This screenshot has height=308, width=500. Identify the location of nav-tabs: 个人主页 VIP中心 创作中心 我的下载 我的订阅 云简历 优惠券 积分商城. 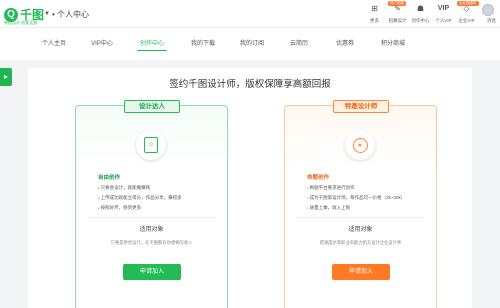
(250, 44).